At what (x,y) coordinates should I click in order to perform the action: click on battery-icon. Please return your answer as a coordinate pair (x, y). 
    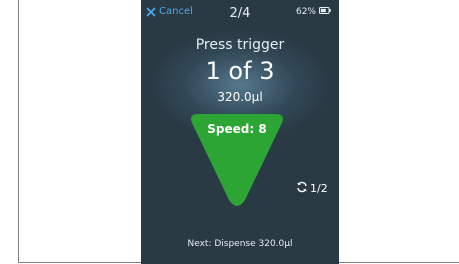
    Looking at the image, I should click on (325, 12).